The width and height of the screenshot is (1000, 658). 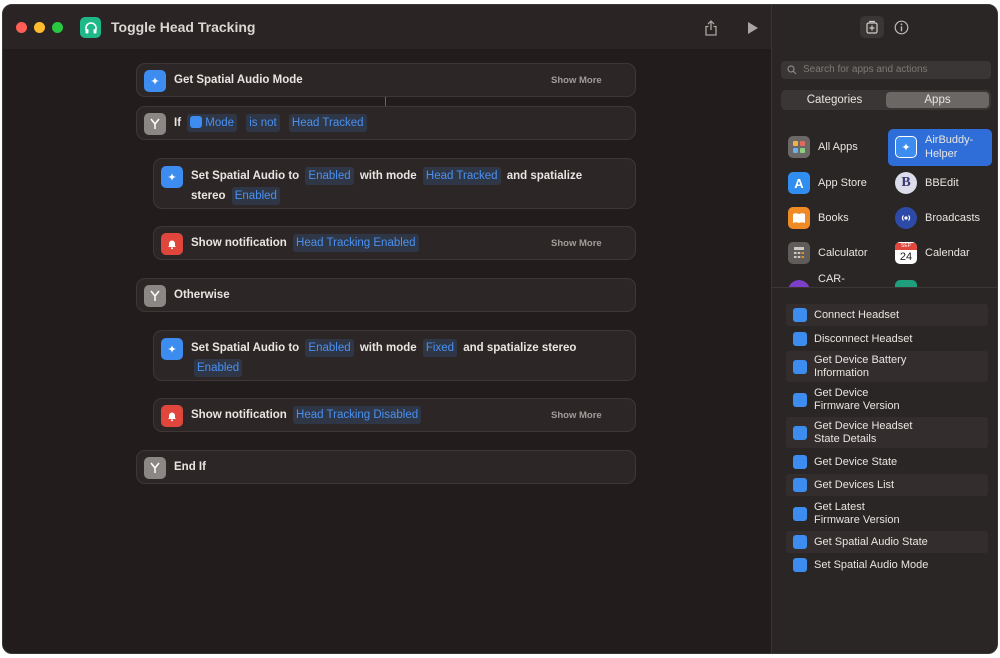 I want to click on app-bbedit: B BBEdit, so click(x=940, y=183).